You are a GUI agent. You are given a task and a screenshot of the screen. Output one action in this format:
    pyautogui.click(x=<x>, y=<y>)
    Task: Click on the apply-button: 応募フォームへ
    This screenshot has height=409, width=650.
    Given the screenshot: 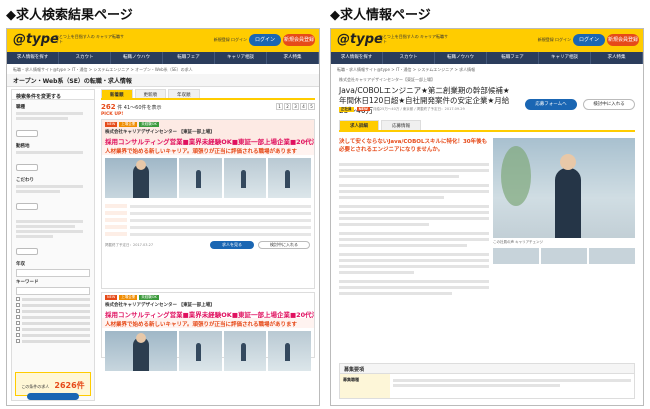 What is the action you would take?
    pyautogui.click(x=551, y=104)
    